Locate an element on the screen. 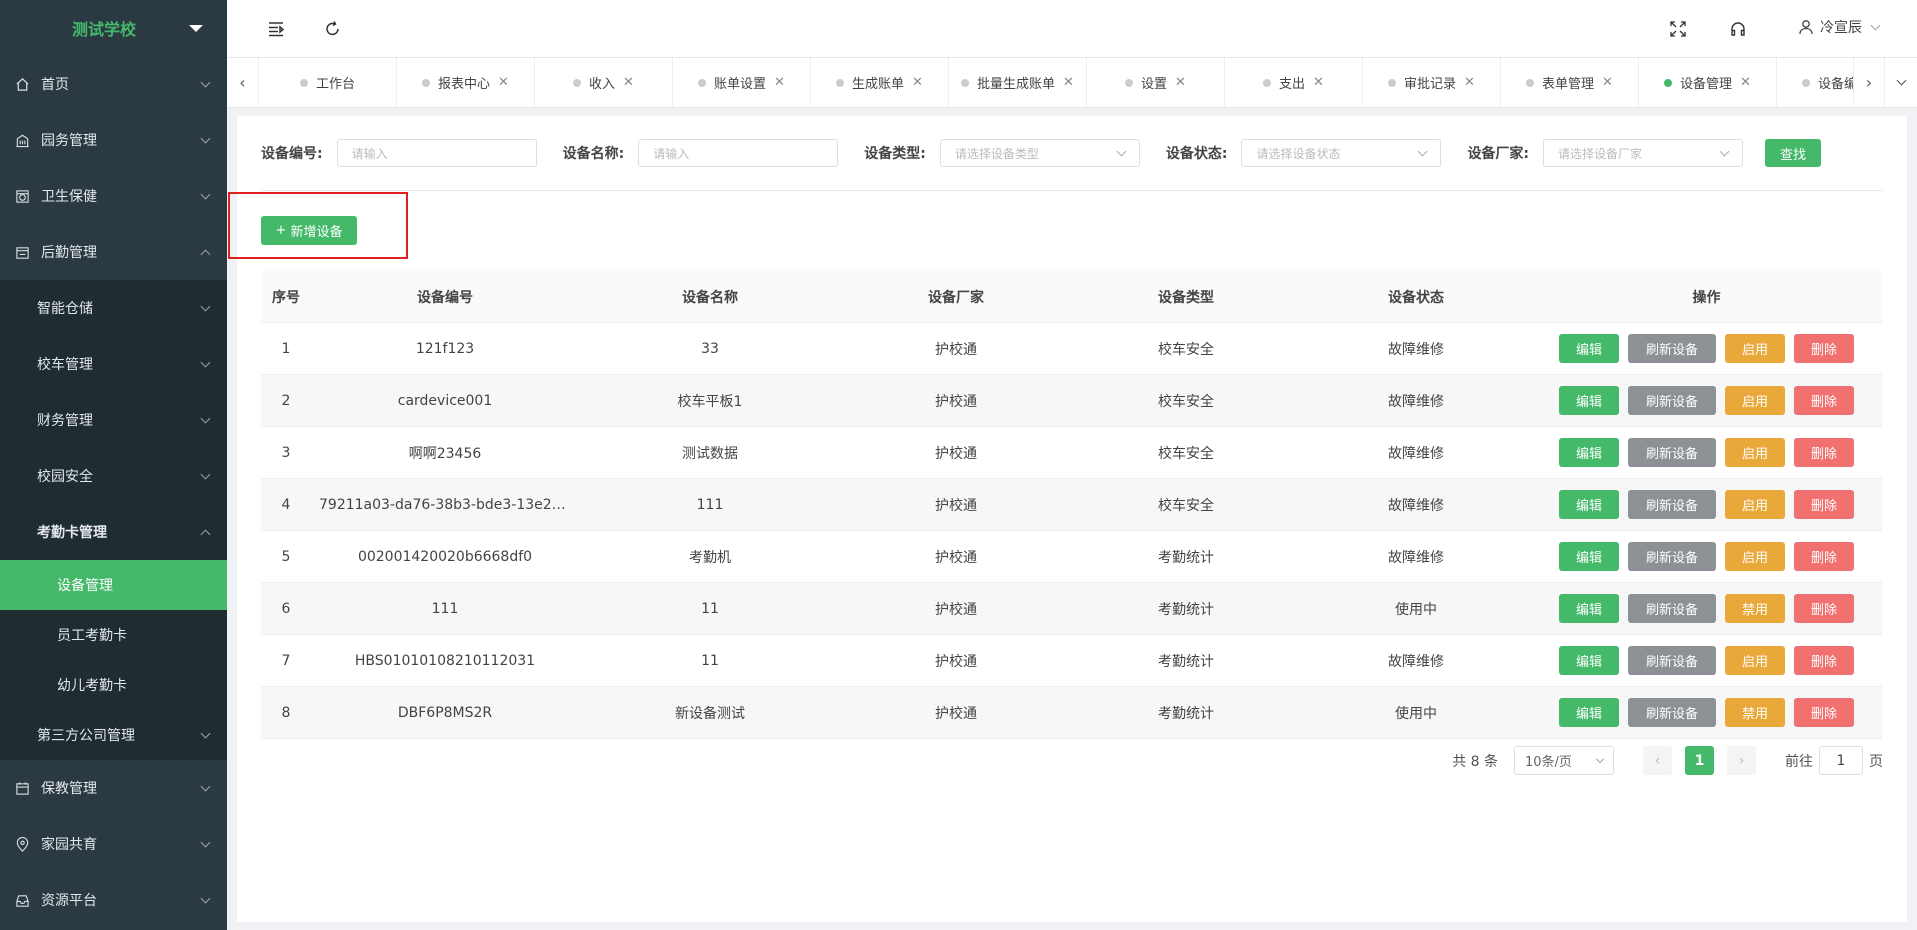  page-number: 1 is located at coordinates (1699, 760).